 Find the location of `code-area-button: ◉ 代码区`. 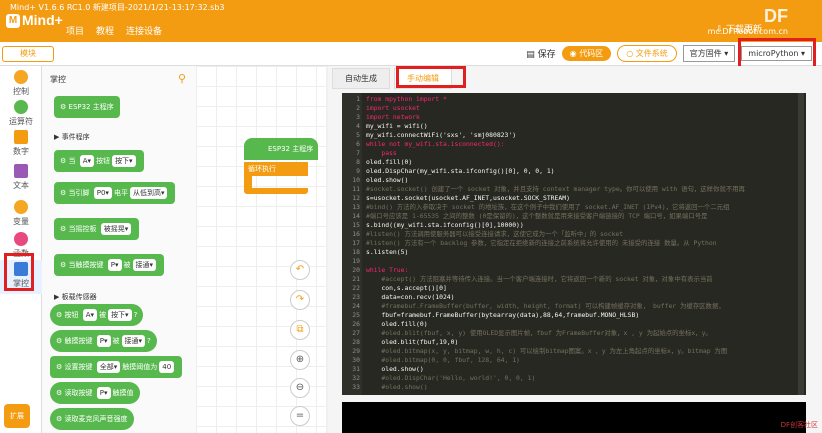

code-area-button: ◉ 代码区 is located at coordinates (586, 53).